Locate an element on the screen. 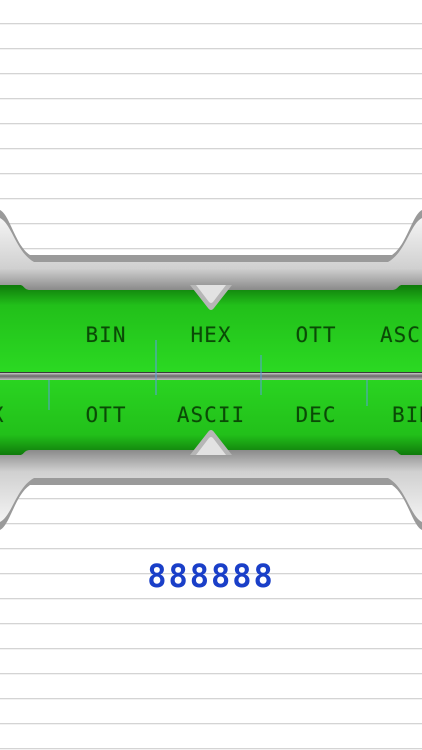  to-base-wheel: HEX OTT ASCII DEC BIN is located at coordinates (211, 415).